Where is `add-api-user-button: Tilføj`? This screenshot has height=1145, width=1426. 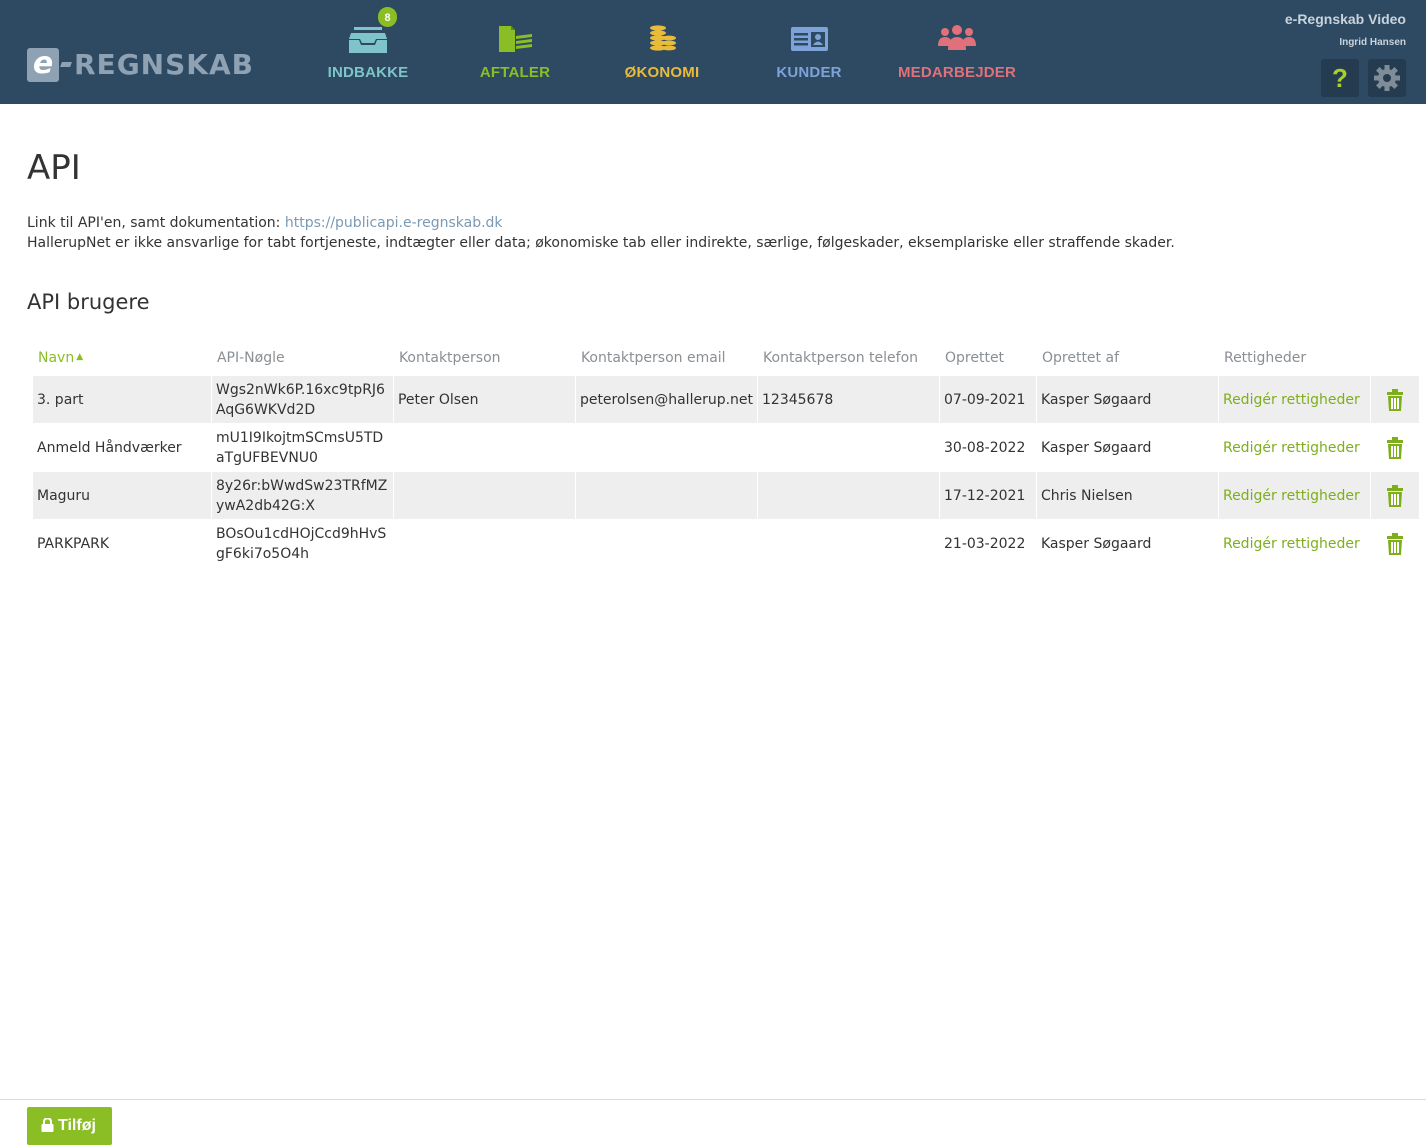 add-api-user-button: Tilføj is located at coordinates (69, 1126).